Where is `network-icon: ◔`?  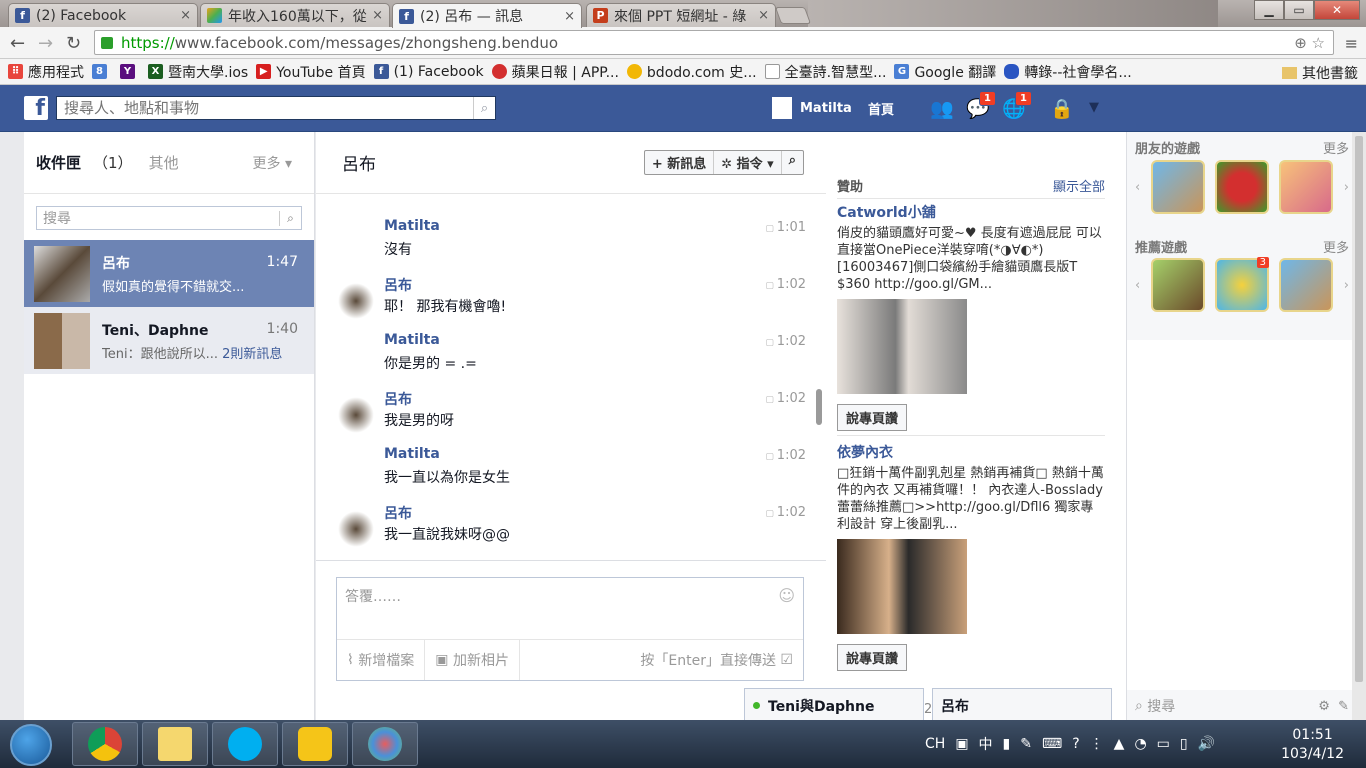
network-icon: ◔ is located at coordinates (1140, 744).